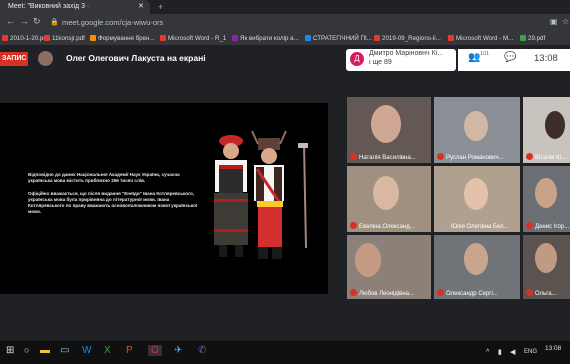 This screenshot has height=364, width=570. Describe the element at coordinates (155, 350) in the screenshot. I see `opera-icon: O` at that location.